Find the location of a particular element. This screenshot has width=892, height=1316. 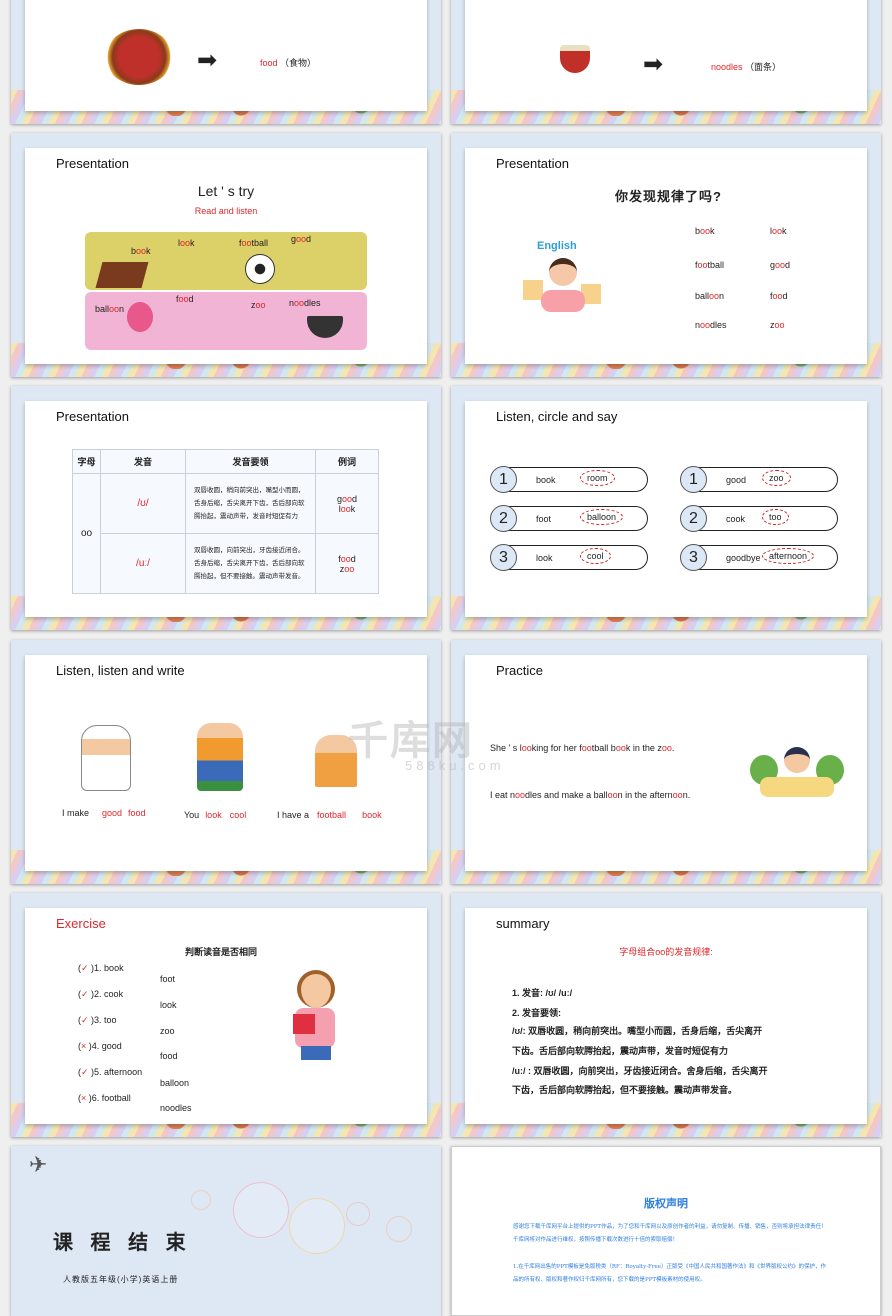

slide-heading: summary is located at coordinates (523, 923).